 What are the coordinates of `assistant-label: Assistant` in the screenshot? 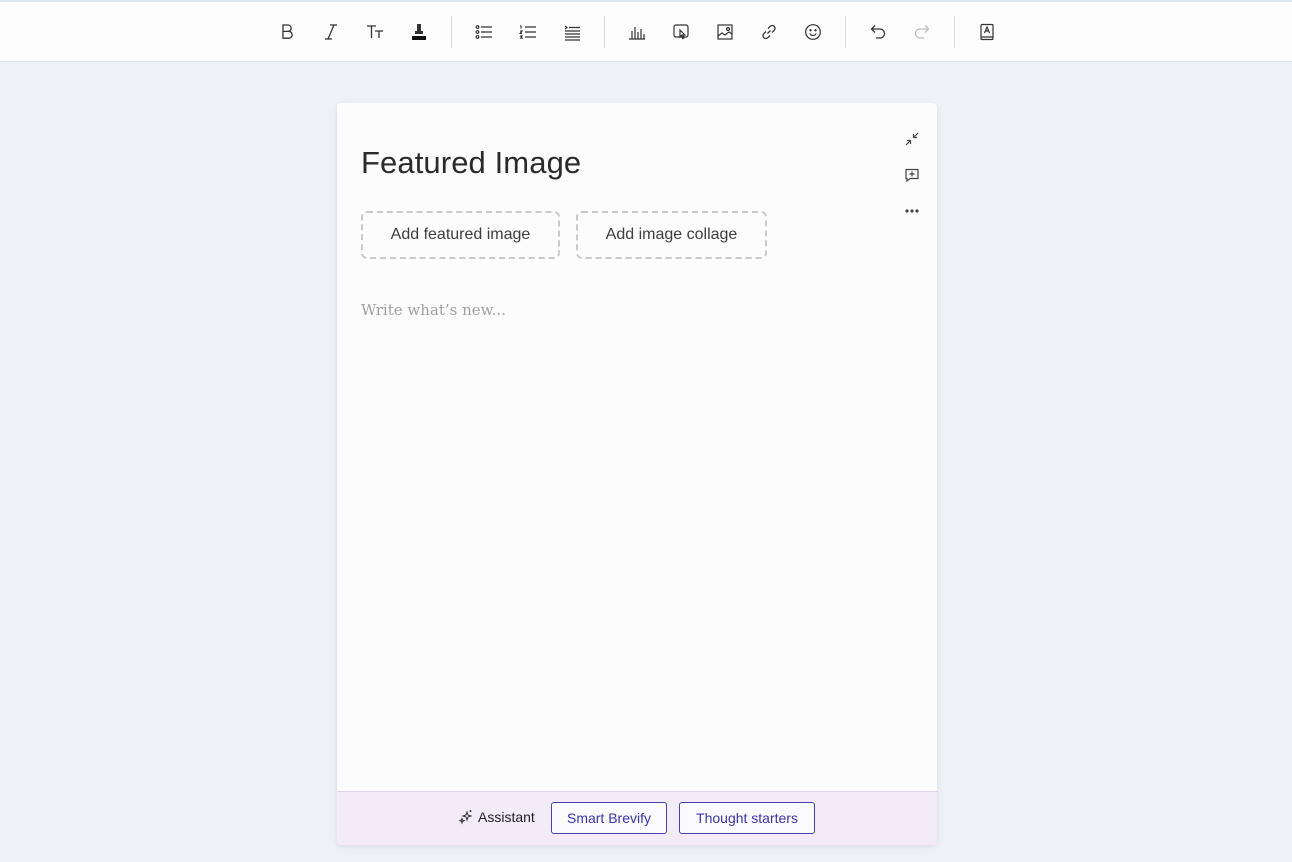 It's located at (496, 817).